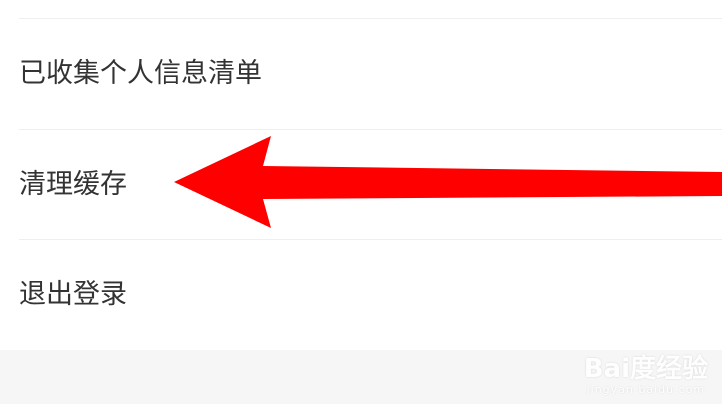  I want to click on clear-cache-label: 清理缓存, so click(73, 184).